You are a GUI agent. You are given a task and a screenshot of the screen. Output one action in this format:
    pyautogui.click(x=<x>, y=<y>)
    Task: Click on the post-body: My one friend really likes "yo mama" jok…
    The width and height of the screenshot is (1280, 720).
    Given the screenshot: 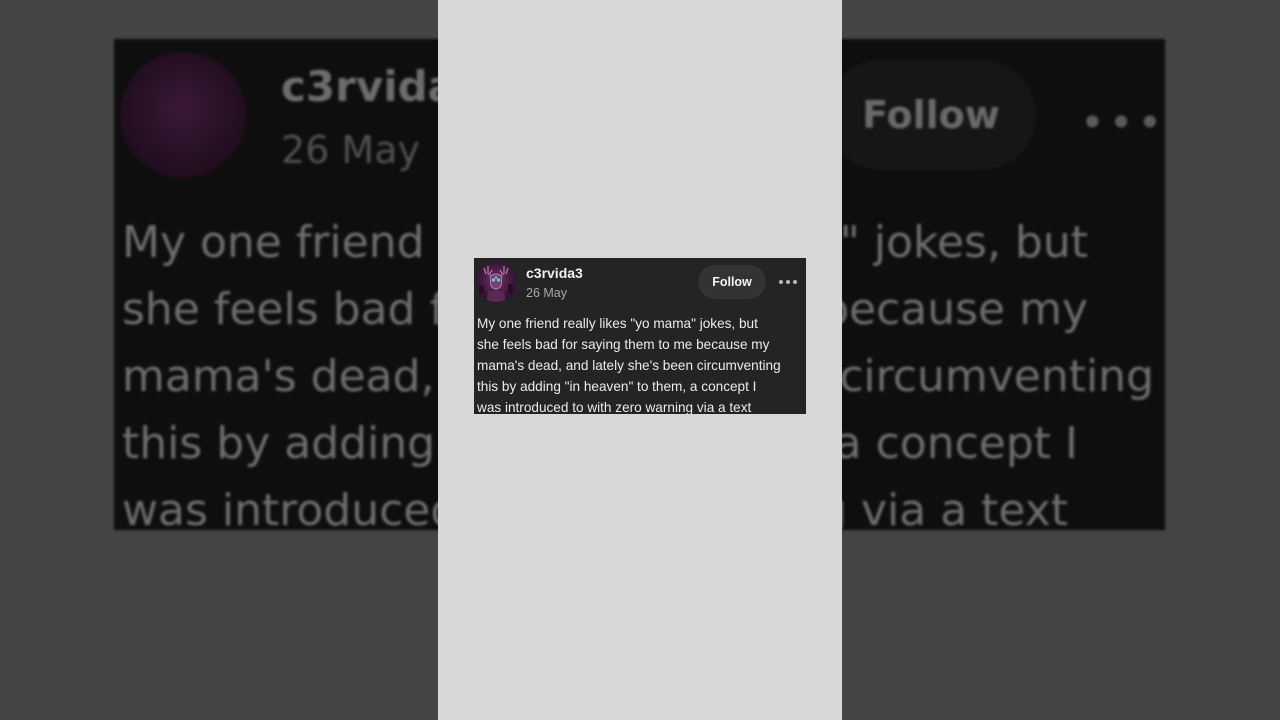 What is the action you would take?
    pyautogui.click(x=641, y=363)
    